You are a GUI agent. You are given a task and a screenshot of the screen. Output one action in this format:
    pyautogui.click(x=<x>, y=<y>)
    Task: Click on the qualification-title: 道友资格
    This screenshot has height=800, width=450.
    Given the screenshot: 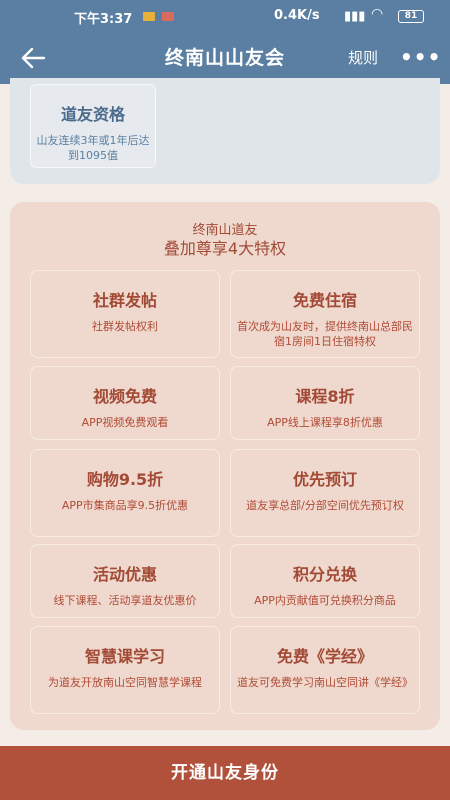 What is the action you would take?
    pyautogui.click(x=92, y=114)
    